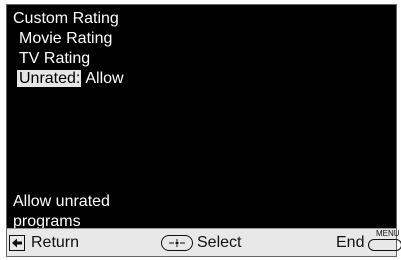 Image resolution: width=401 pixels, height=260 pixels. I want to click on menu-item-label: Movie Rating, so click(66, 38).